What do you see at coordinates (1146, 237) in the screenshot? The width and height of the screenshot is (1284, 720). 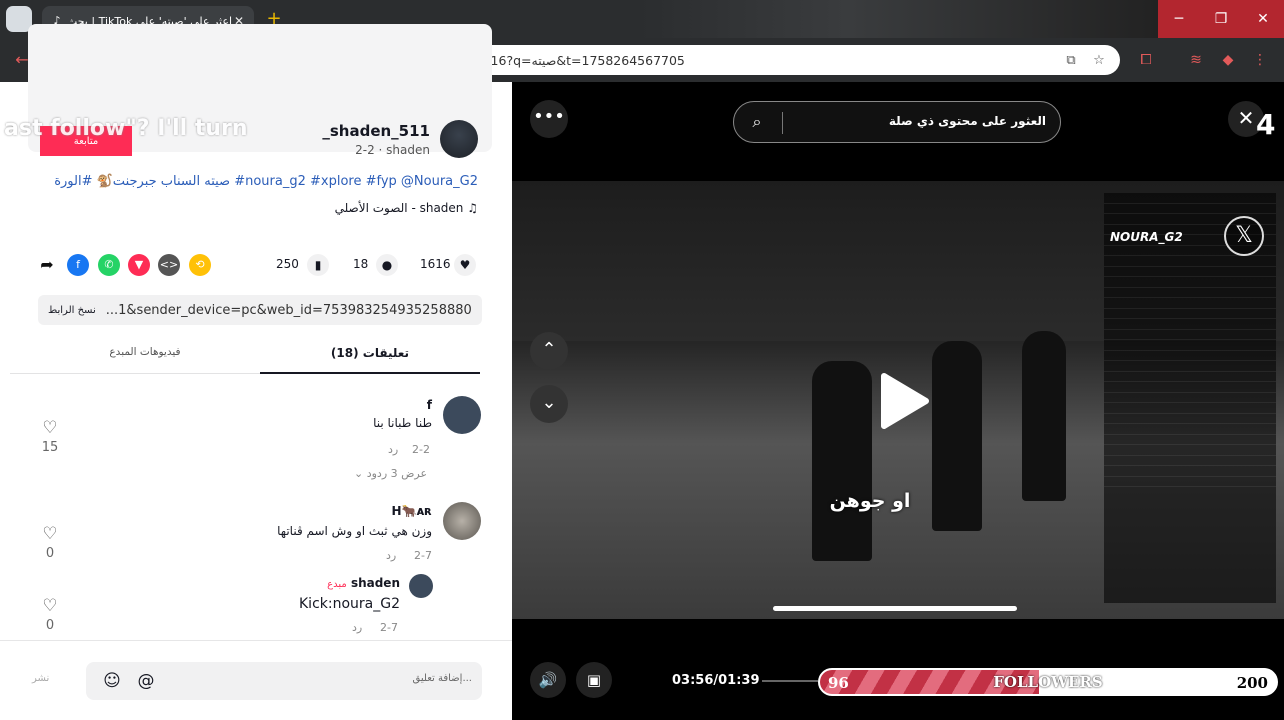 I see `hud-player-name: NOURA_G2` at bounding box center [1146, 237].